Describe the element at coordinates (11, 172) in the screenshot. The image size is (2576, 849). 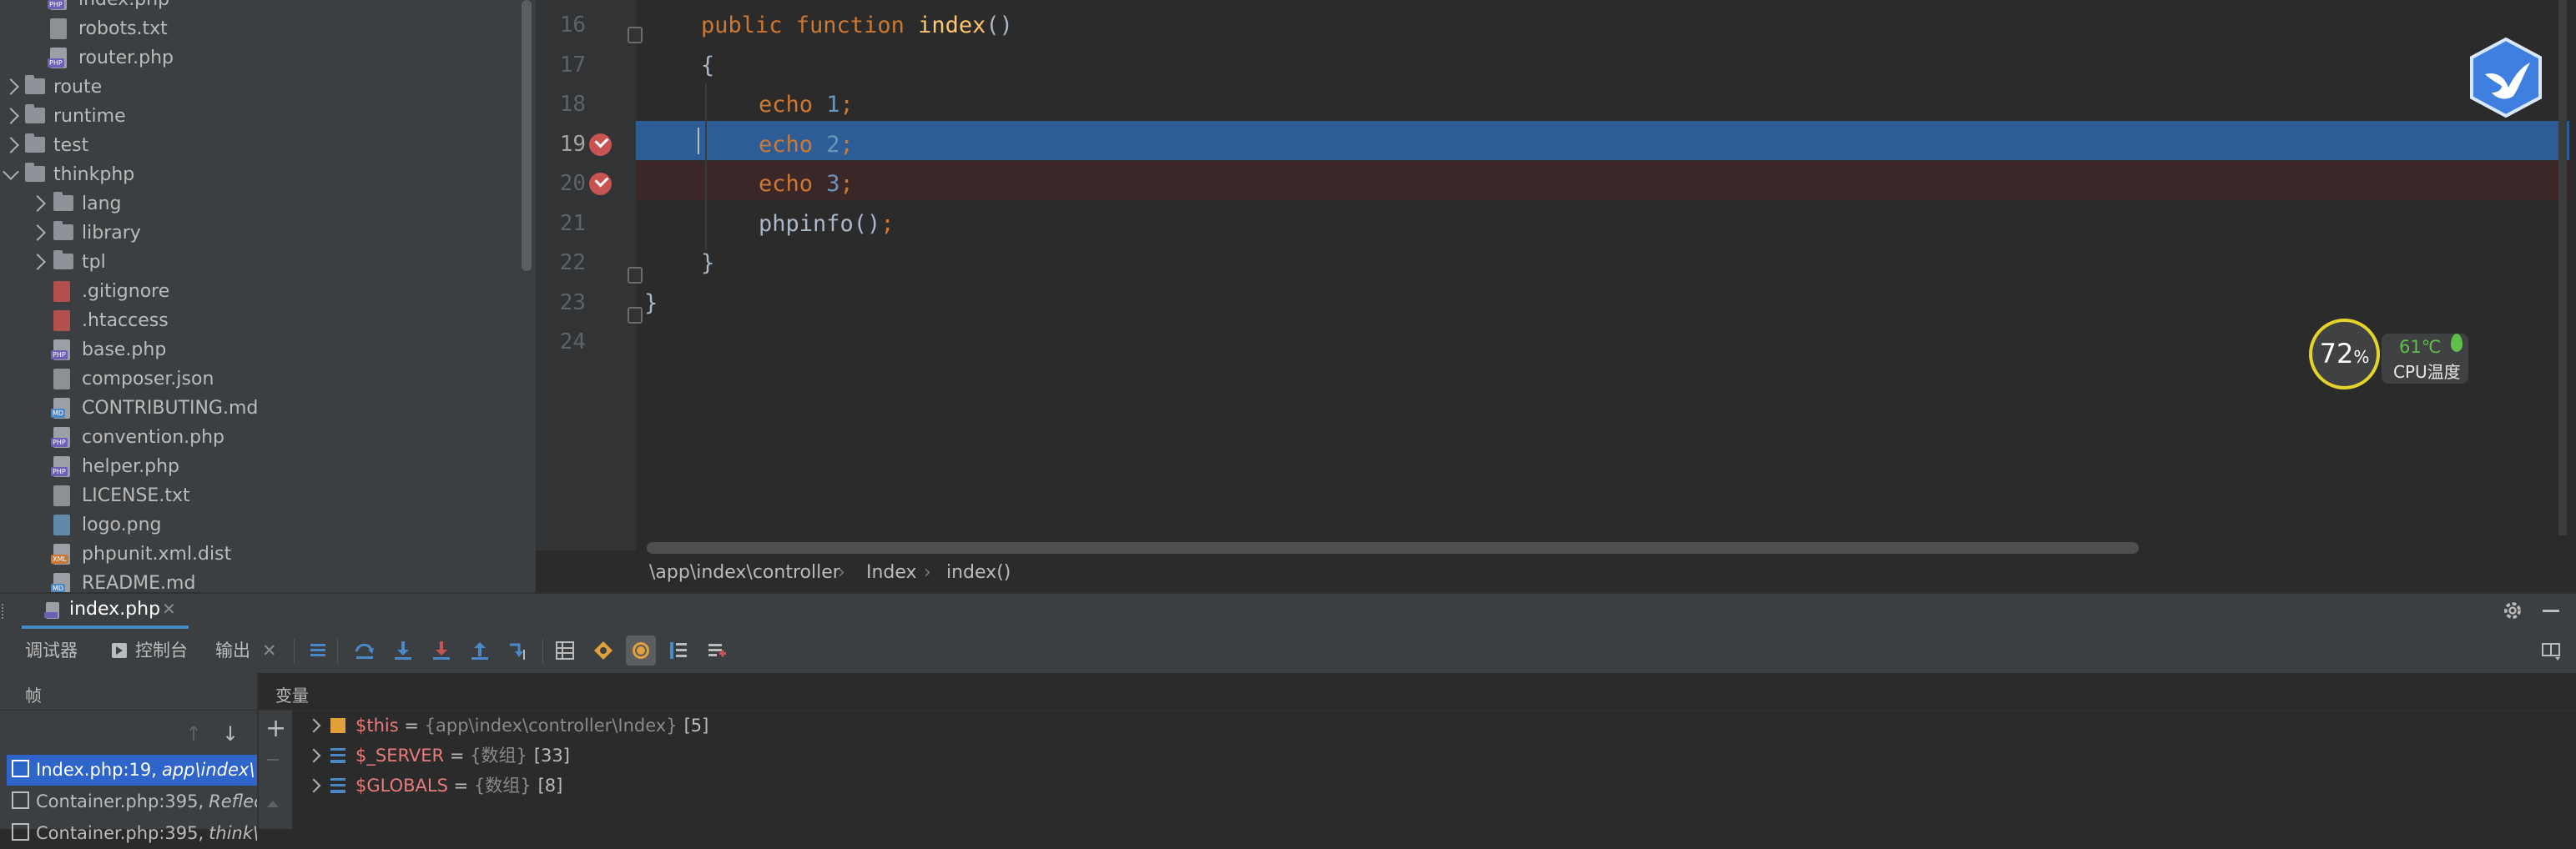
I see `chevron-down-icon` at that location.